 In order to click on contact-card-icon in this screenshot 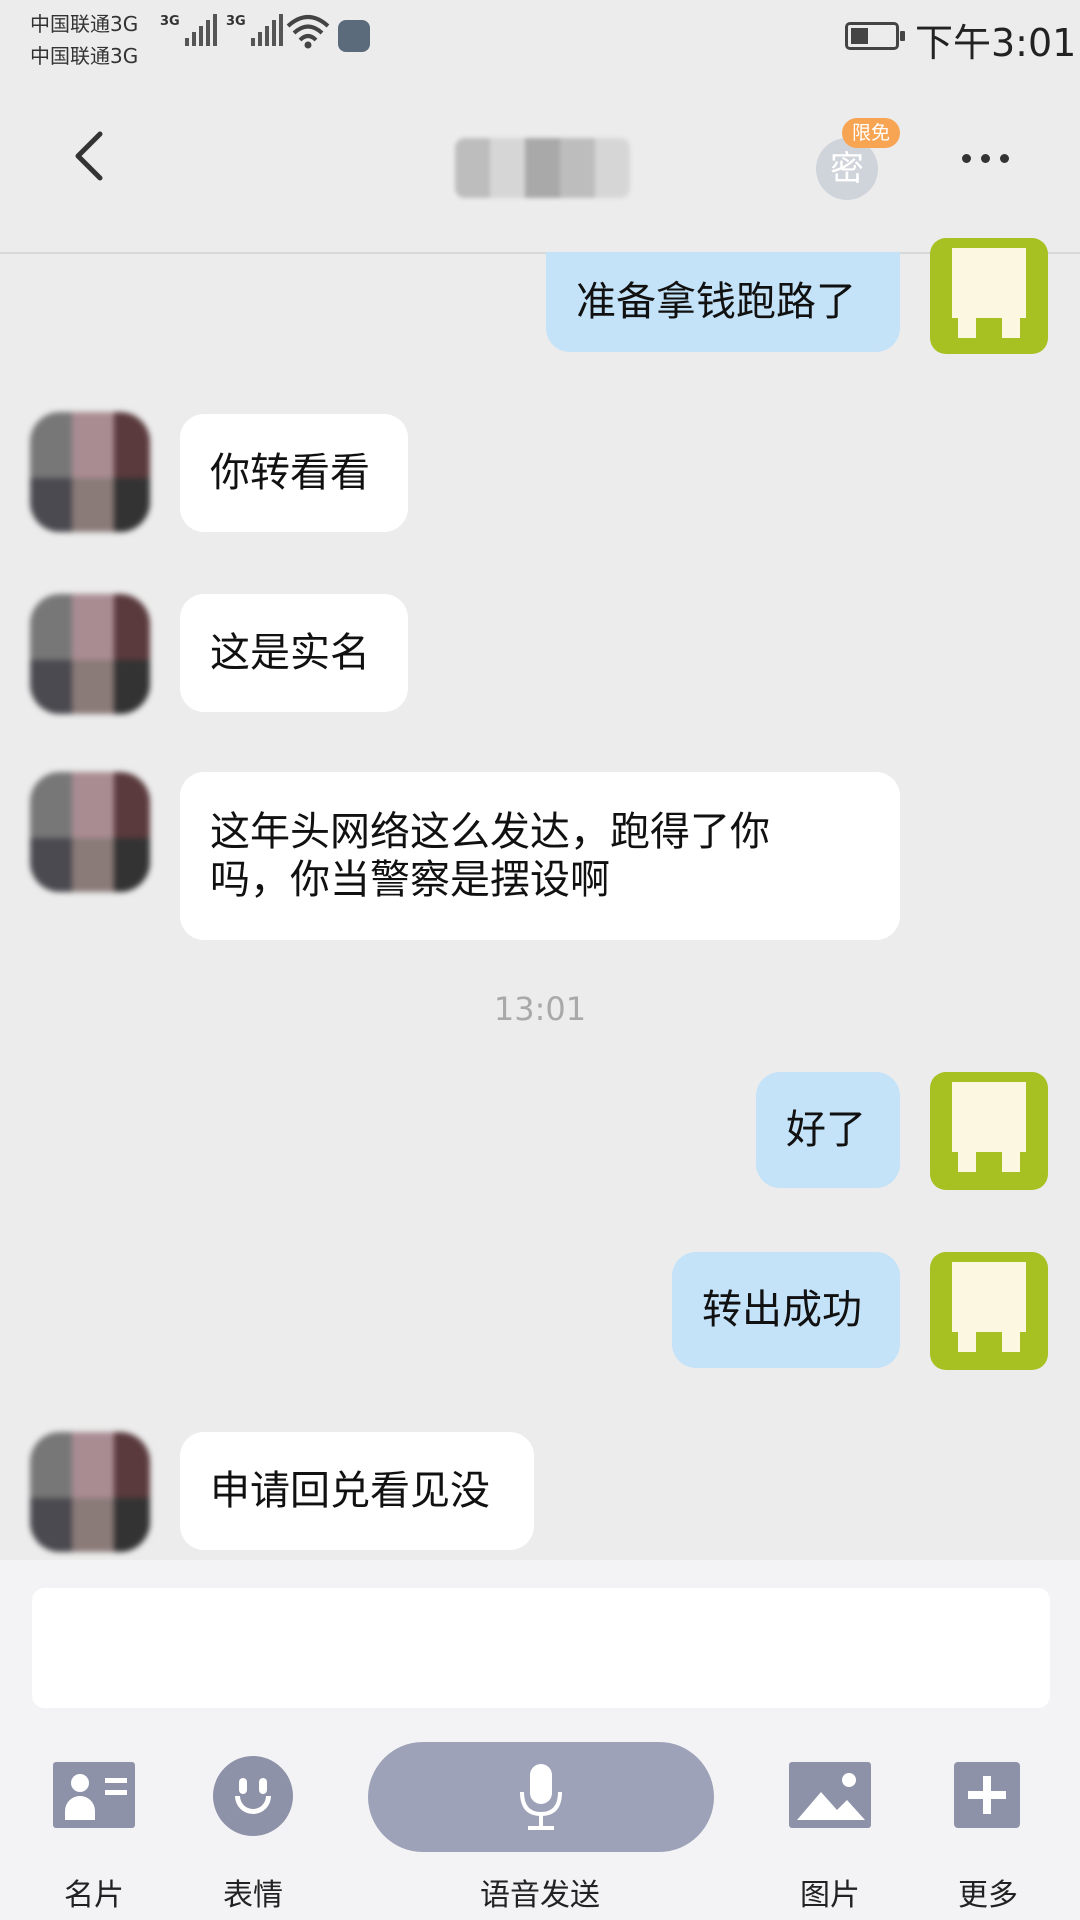, I will do `click(94, 1795)`.